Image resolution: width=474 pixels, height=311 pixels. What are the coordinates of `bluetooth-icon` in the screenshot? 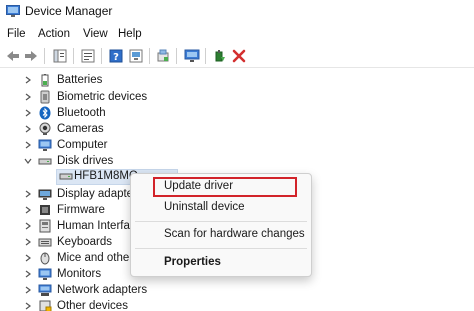 It's located at (45, 113).